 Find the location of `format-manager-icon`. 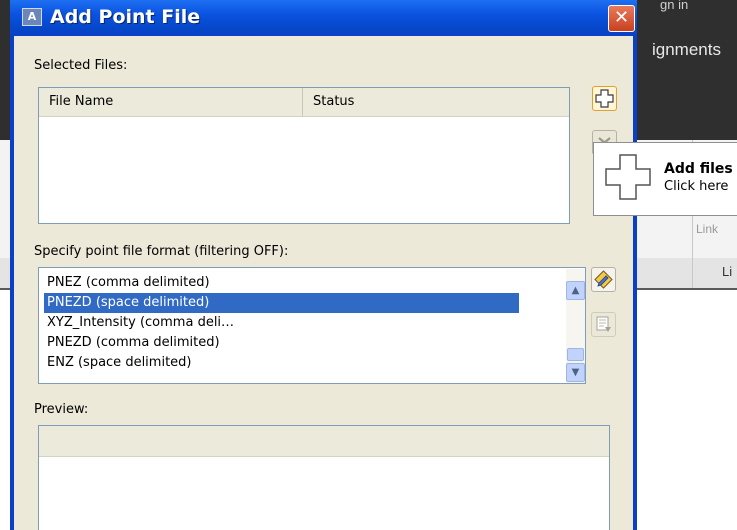

format-manager-icon is located at coordinates (603, 324).